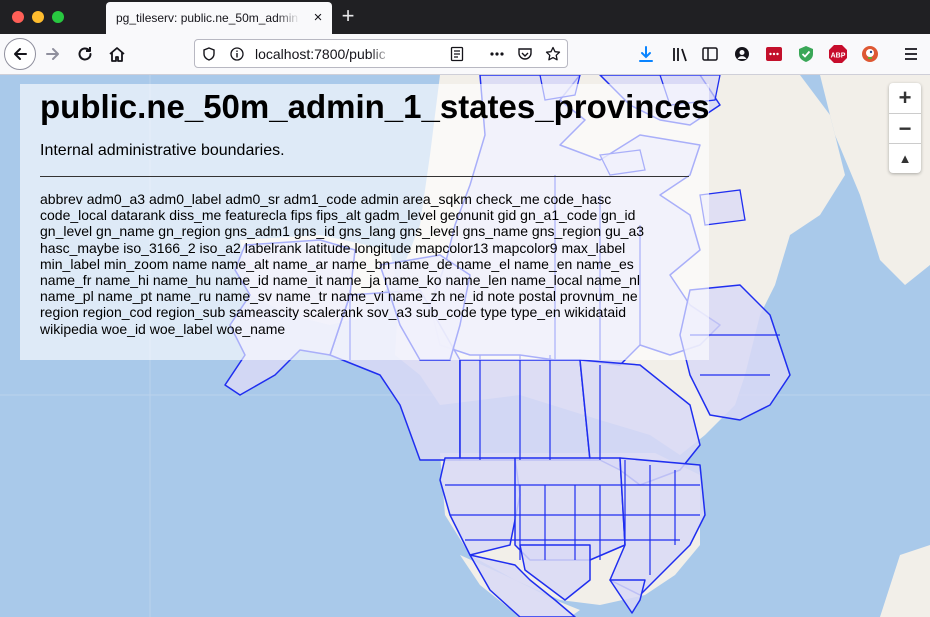 This screenshot has width=930, height=617. What do you see at coordinates (905, 581) in the screenshot?
I see `west-europe-land` at bounding box center [905, 581].